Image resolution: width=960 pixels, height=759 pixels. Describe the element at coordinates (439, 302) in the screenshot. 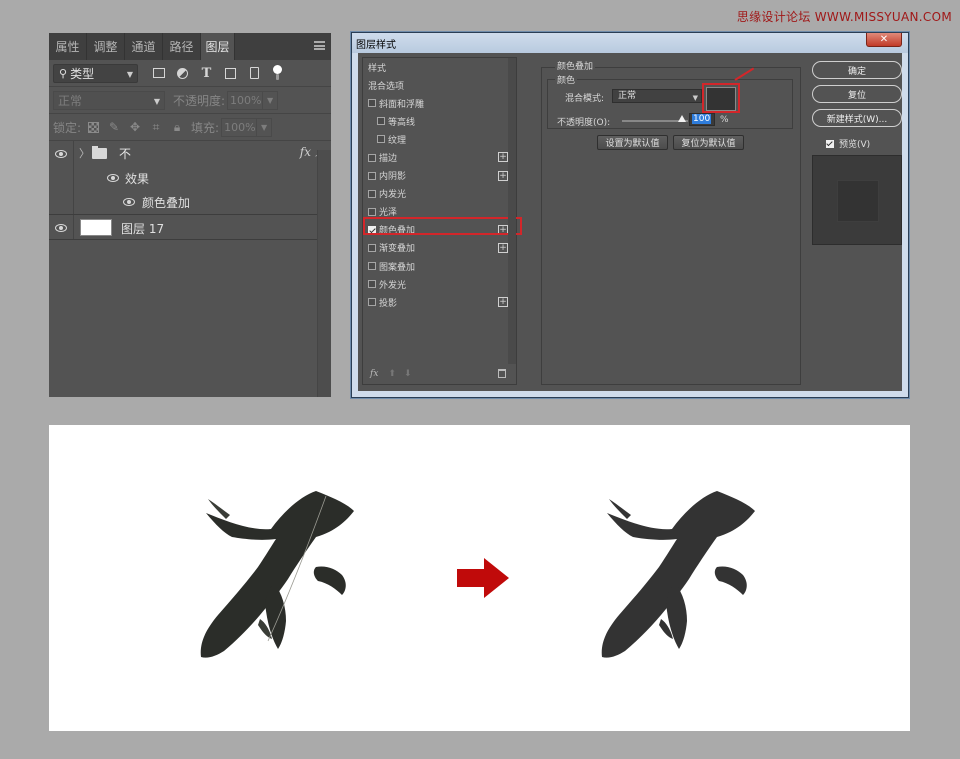

I see `style-item: 投影 +` at that location.